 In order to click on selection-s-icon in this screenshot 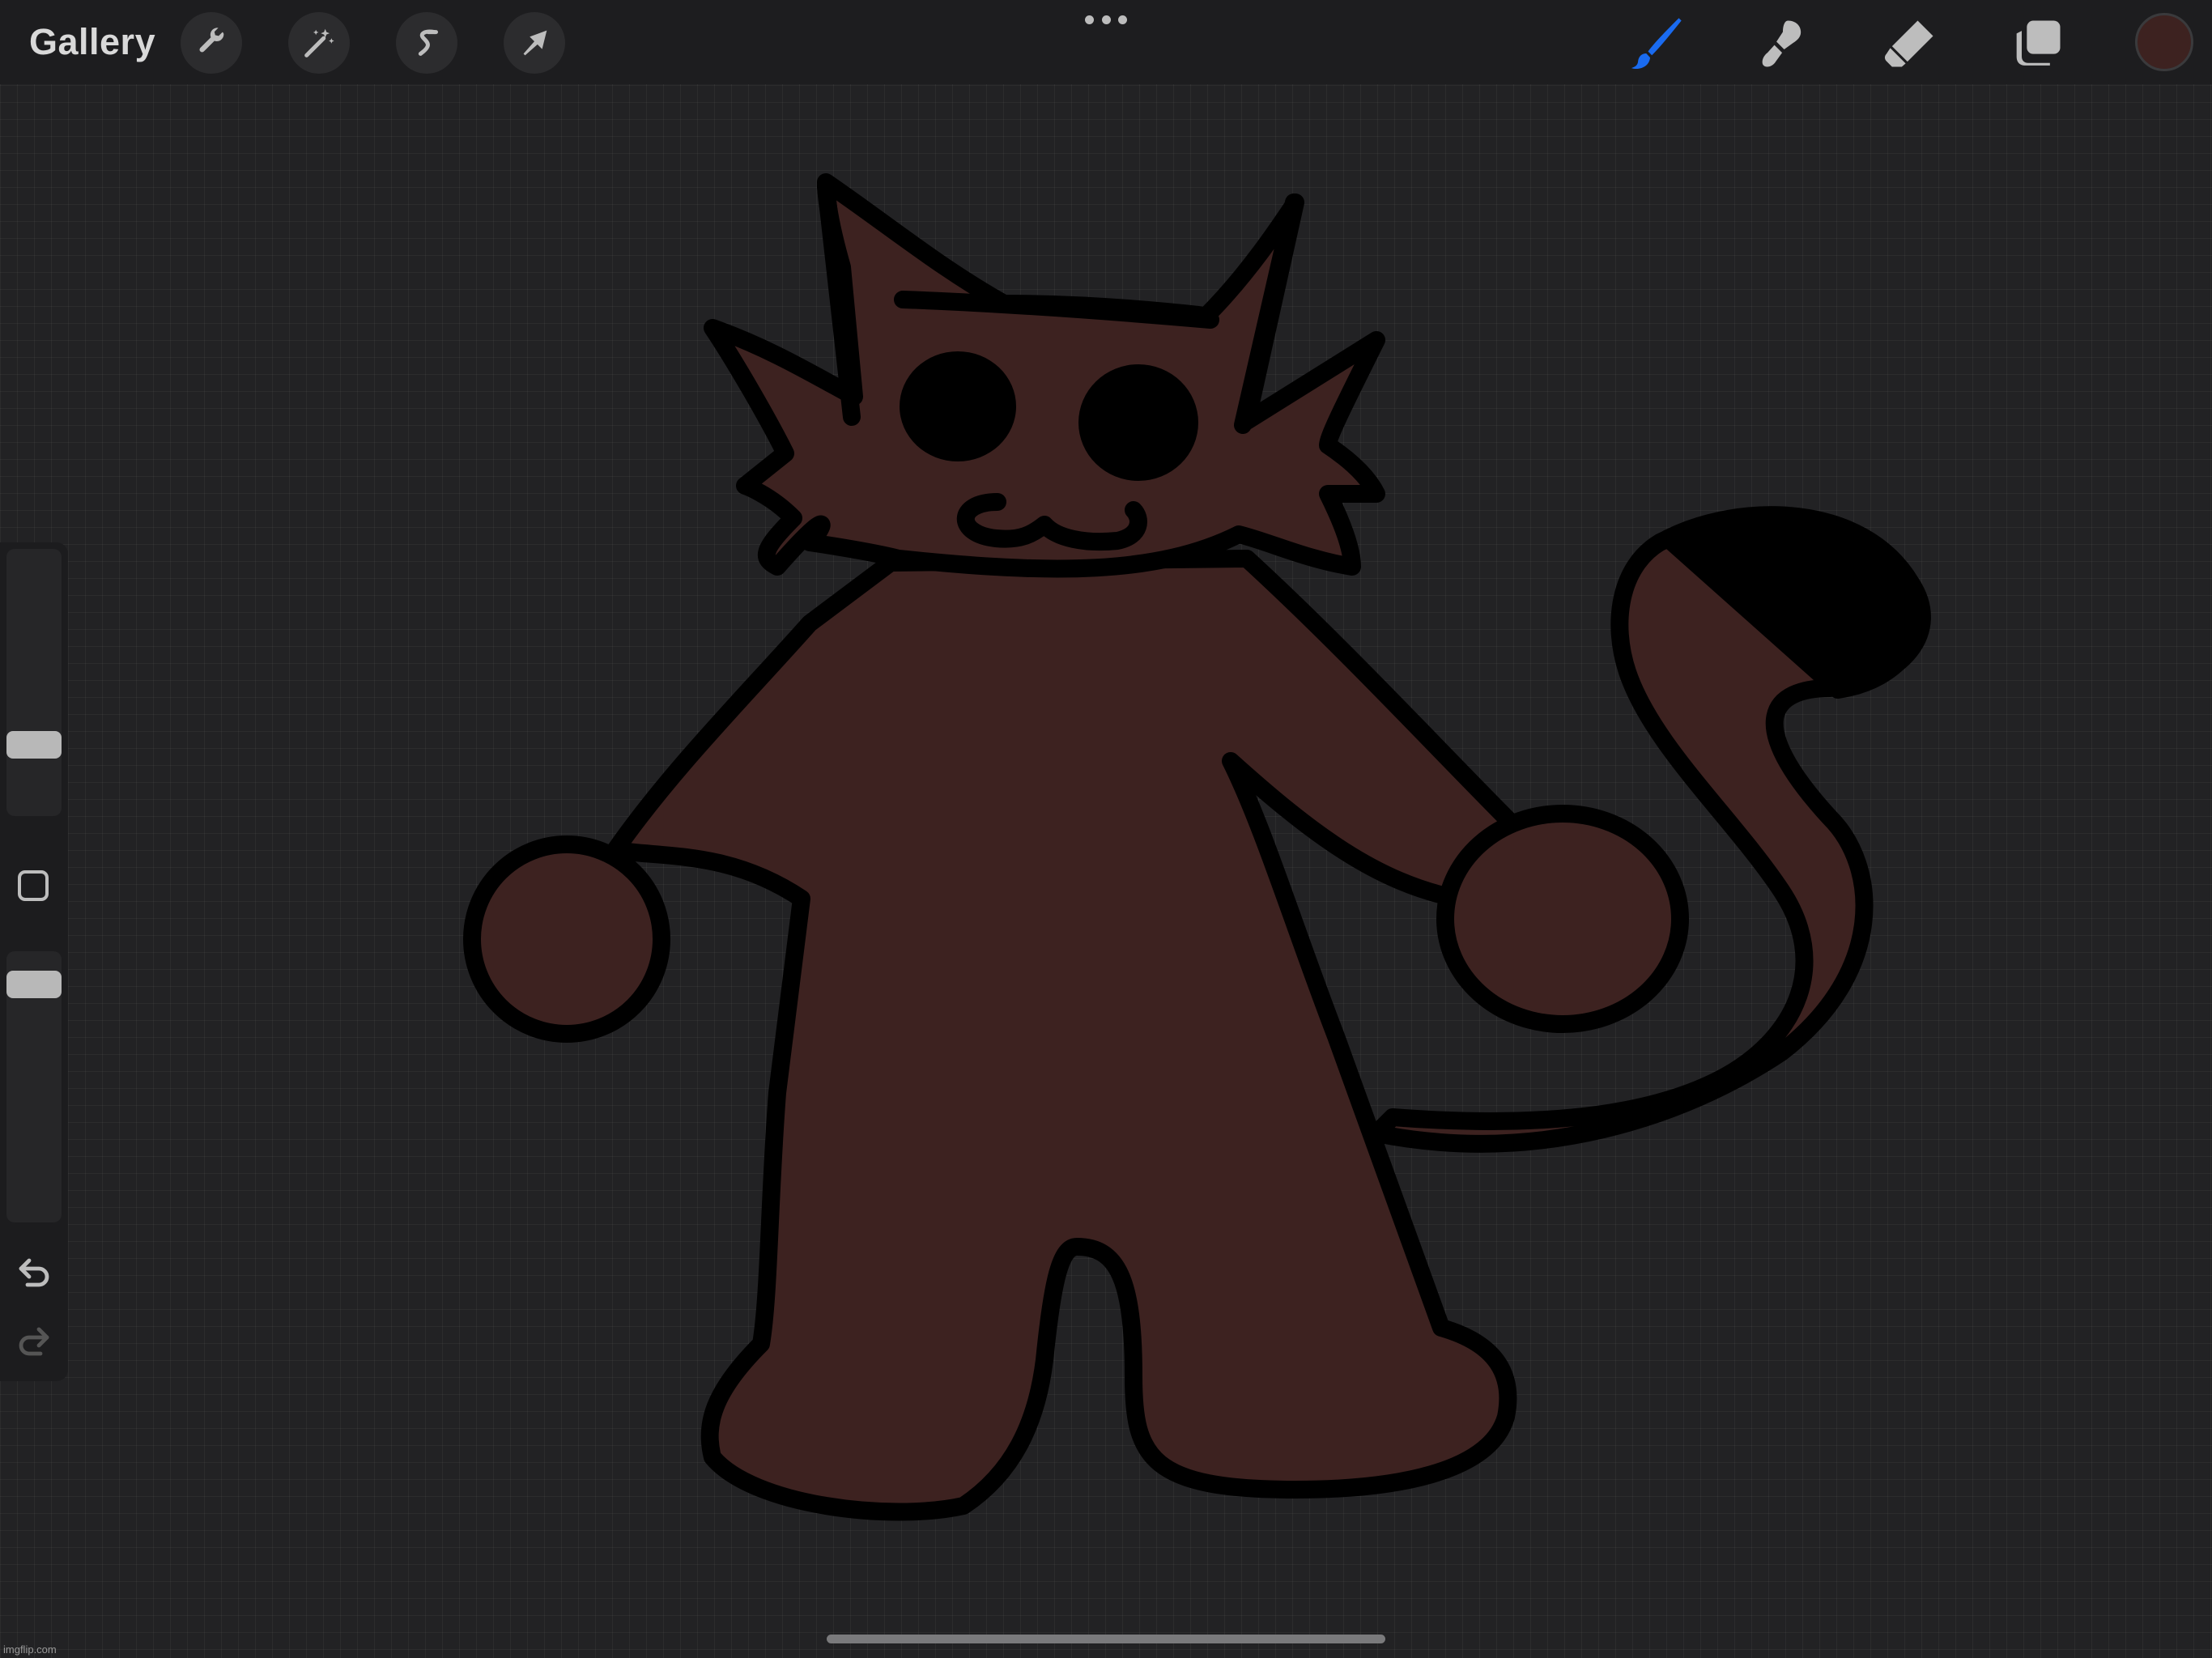, I will do `click(428, 42)`.